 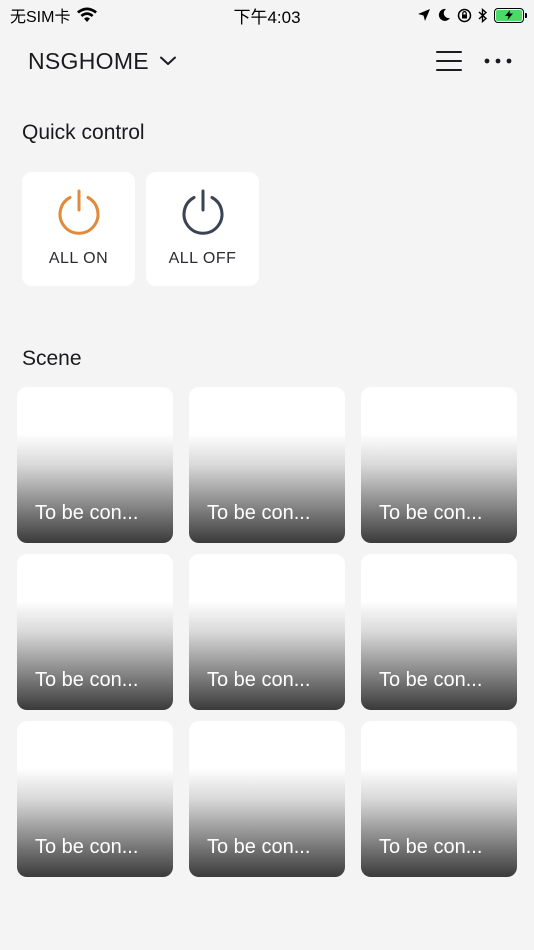 I want to click on wifi-icon, so click(x=87, y=14).